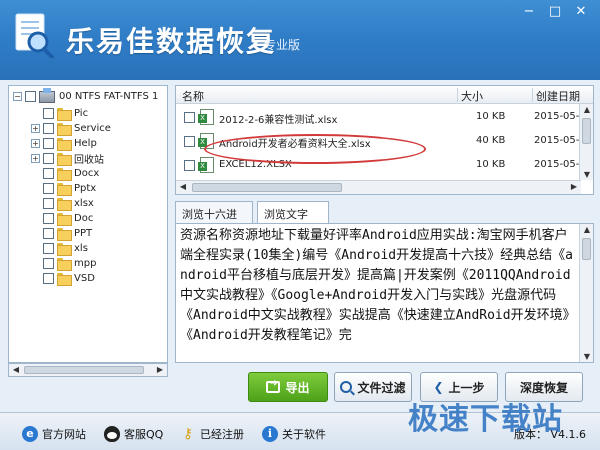 Image resolution: width=600 pixels, height=450 pixels. I want to click on qq-penguin-icon, so click(112, 434).